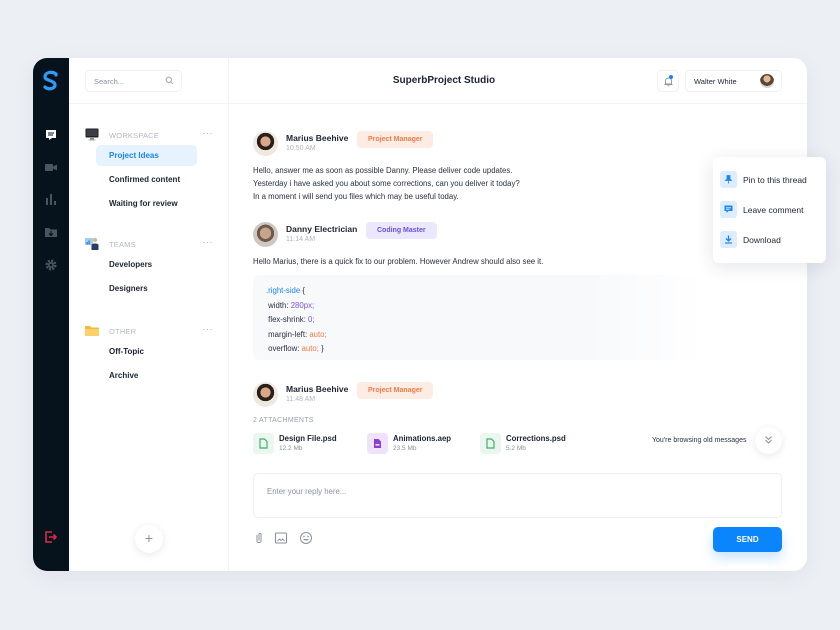 Image resolution: width=840 pixels, height=630 pixels. I want to click on gear-icon, so click(51, 265).